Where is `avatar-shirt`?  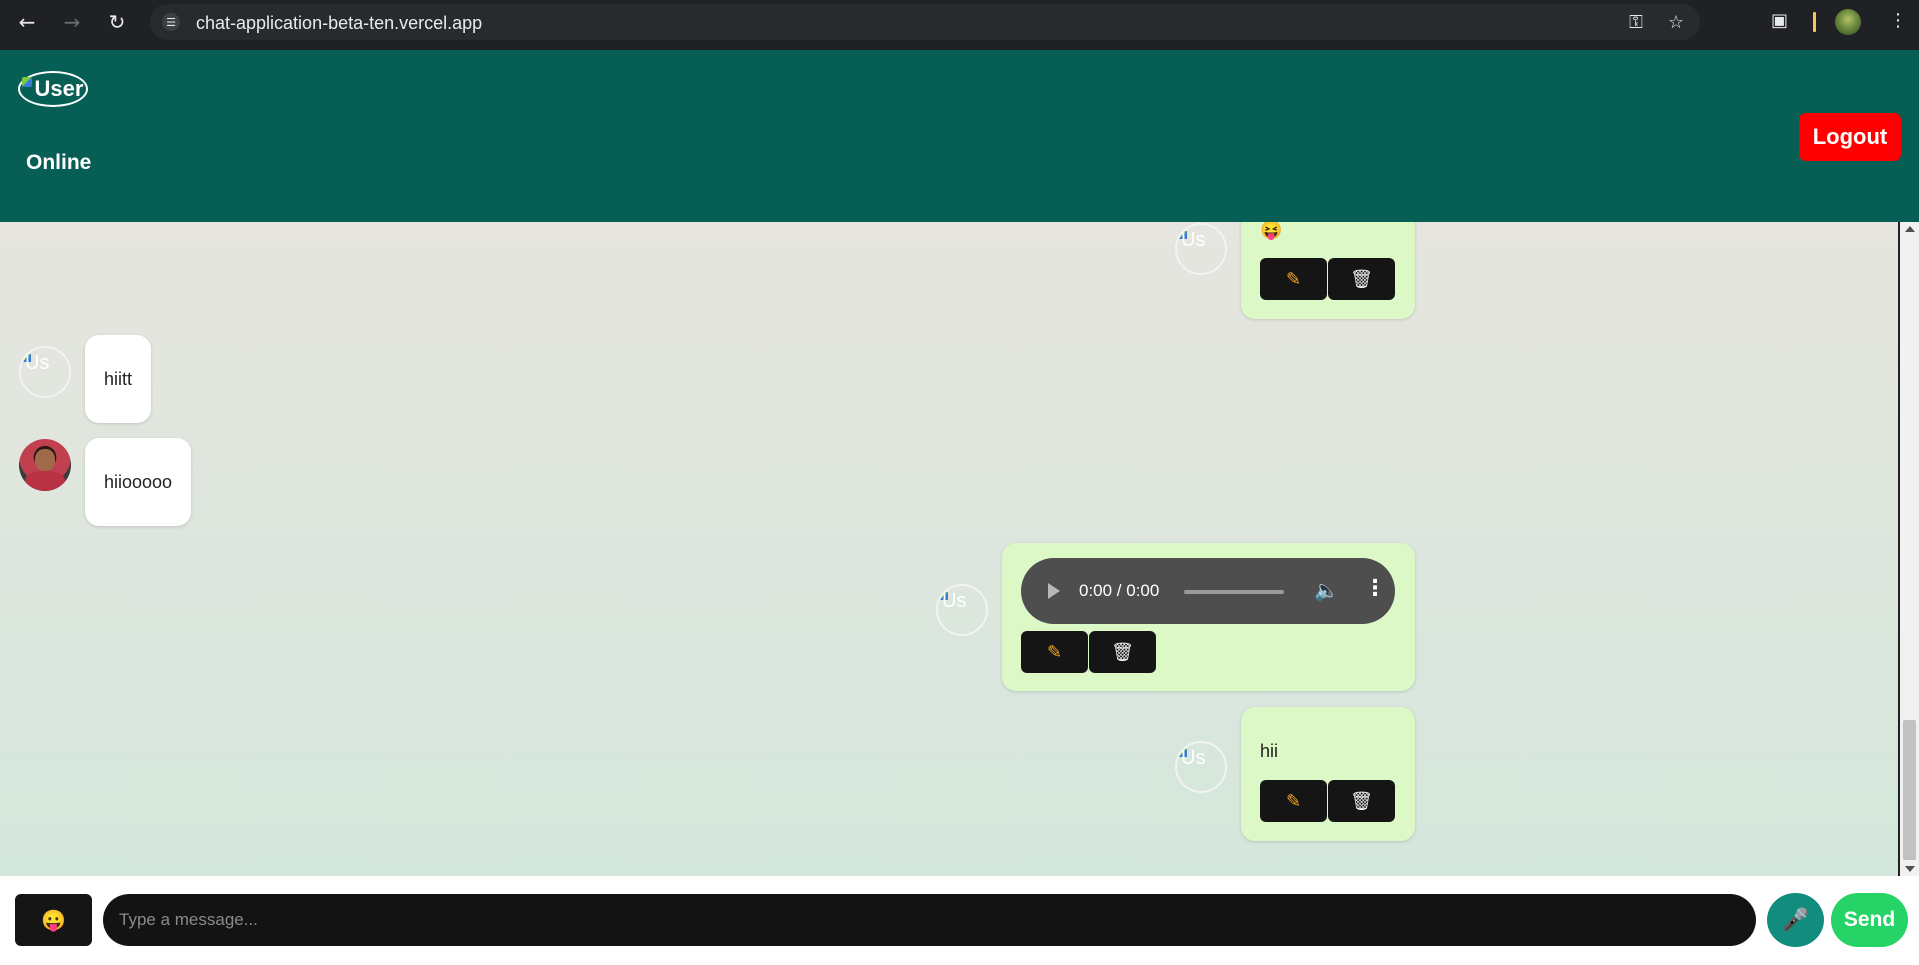
avatar-shirt is located at coordinates (45, 481).